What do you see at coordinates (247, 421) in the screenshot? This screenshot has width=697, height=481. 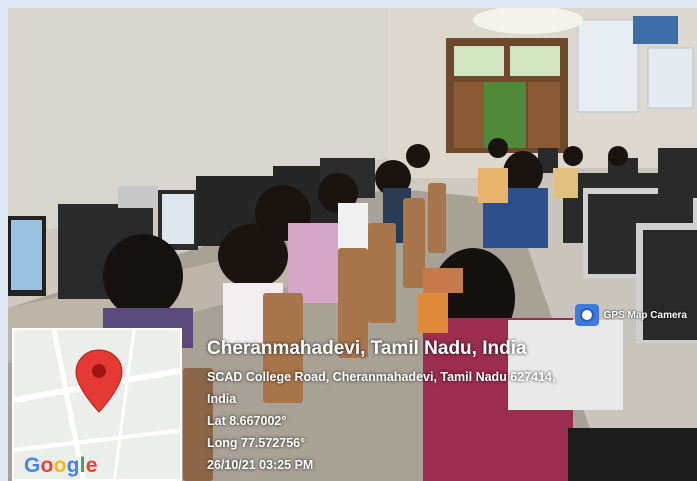 I see `latitude-text: Lat 8.667002°` at bounding box center [247, 421].